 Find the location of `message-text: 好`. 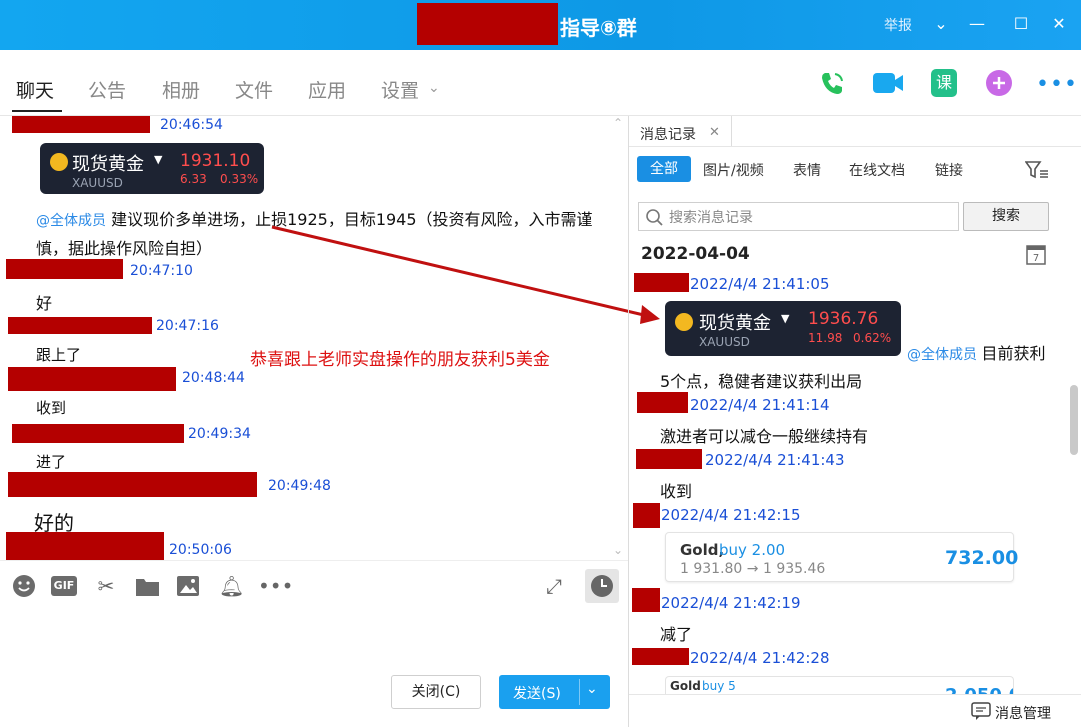

message-text: 好 is located at coordinates (44, 303).